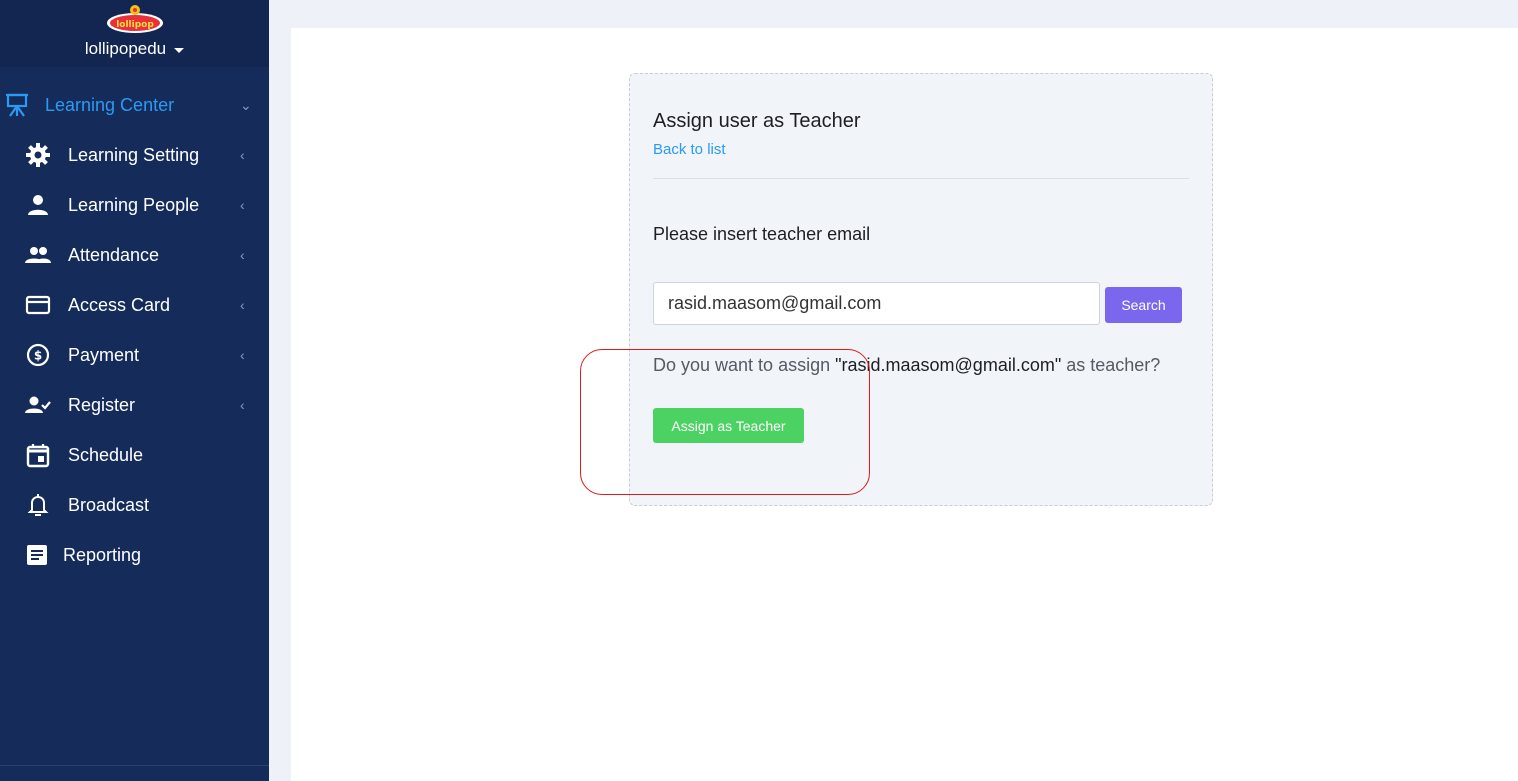  I want to click on brand-logo: lollipop, so click(135, 19).